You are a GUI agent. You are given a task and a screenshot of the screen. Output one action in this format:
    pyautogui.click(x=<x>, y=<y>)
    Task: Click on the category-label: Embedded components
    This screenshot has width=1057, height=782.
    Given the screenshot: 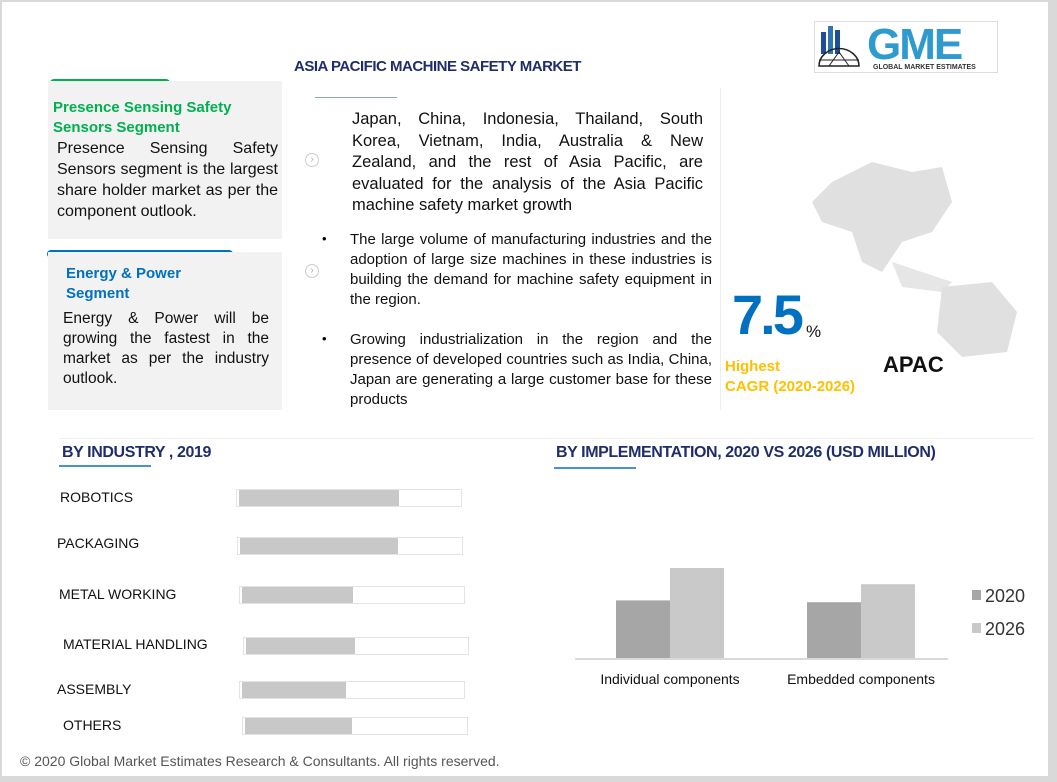 What is the action you would take?
    pyautogui.click(x=861, y=679)
    